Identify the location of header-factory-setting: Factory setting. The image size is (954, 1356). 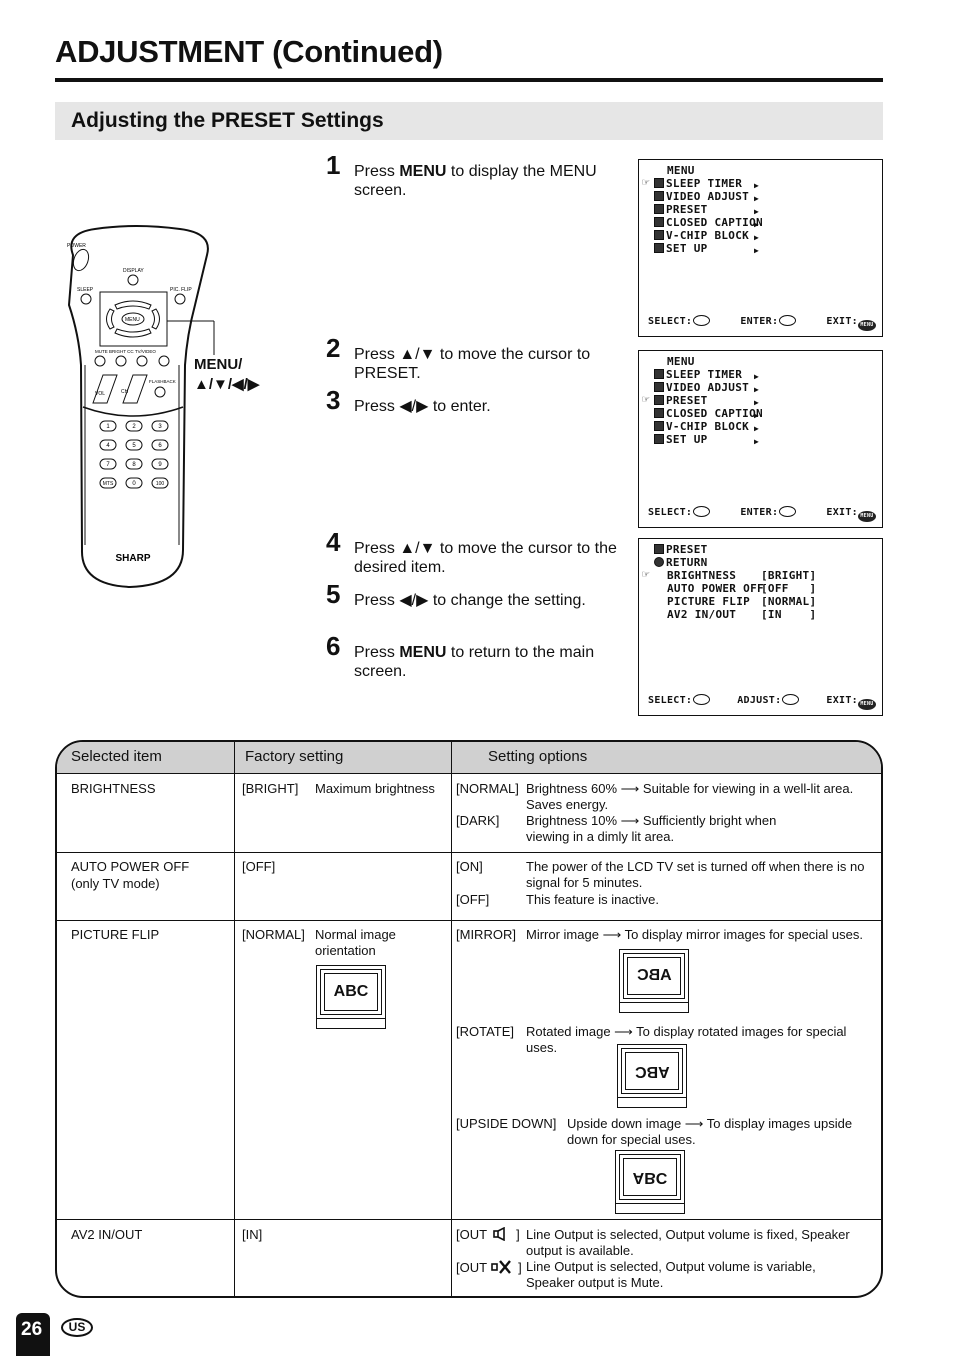
(294, 756).